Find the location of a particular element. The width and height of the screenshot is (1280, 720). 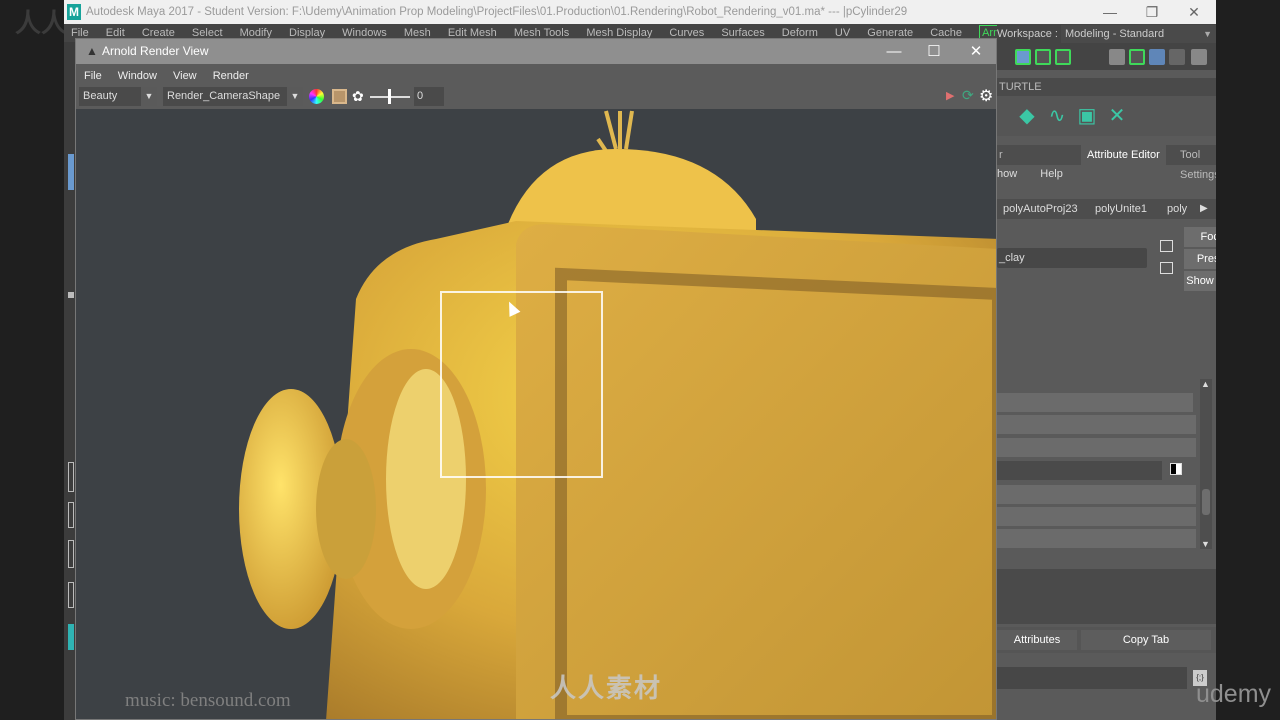

rv-menu-render: Render is located at coordinates (231, 76).